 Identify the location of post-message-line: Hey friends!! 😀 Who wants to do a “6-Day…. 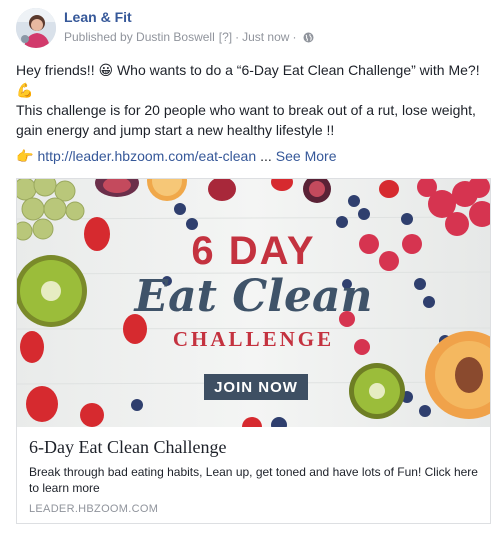
(248, 80).